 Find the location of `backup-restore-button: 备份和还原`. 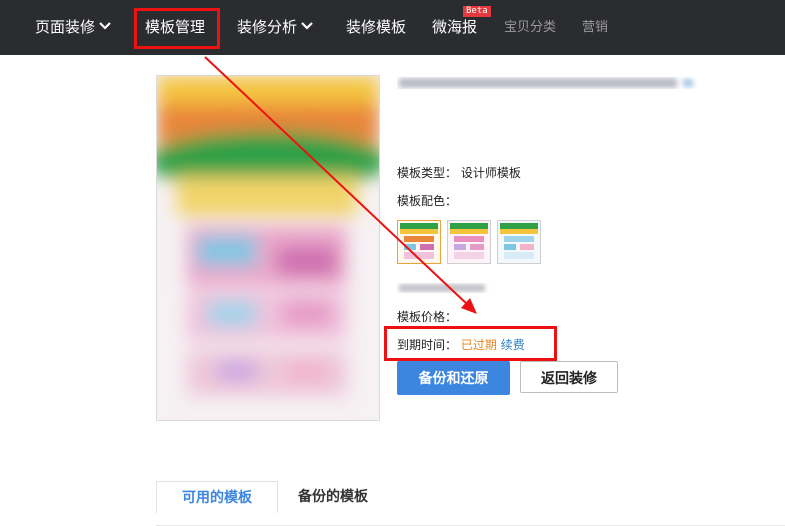

backup-restore-button: 备份和还原 is located at coordinates (453, 378).